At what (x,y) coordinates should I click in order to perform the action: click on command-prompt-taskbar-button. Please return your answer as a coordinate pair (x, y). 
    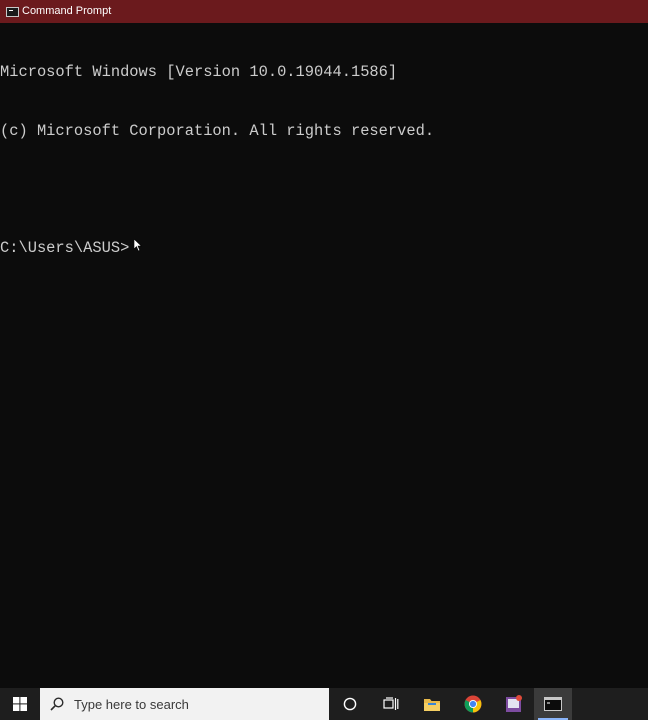
    Looking at the image, I should click on (553, 704).